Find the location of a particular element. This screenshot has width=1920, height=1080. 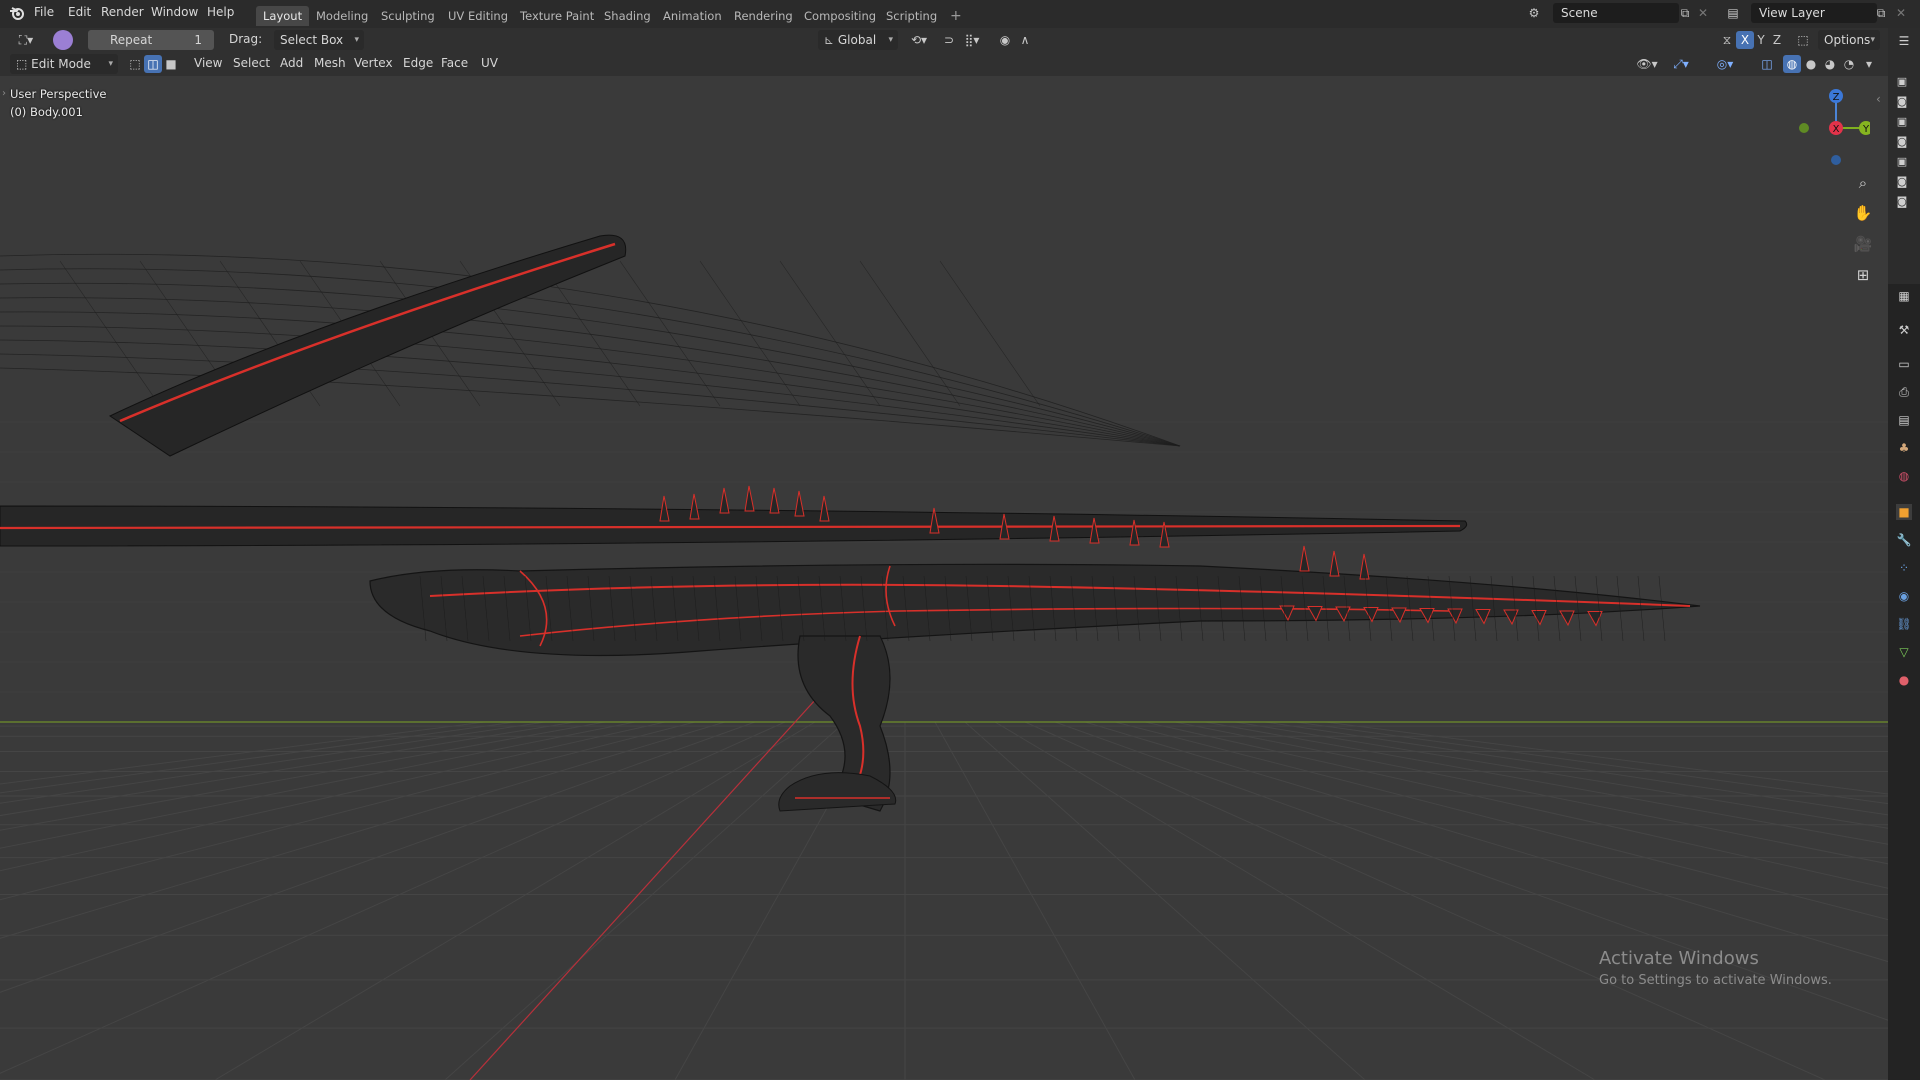

gizmo-toggle-icon: ⤢▾ is located at coordinates (1681, 64).